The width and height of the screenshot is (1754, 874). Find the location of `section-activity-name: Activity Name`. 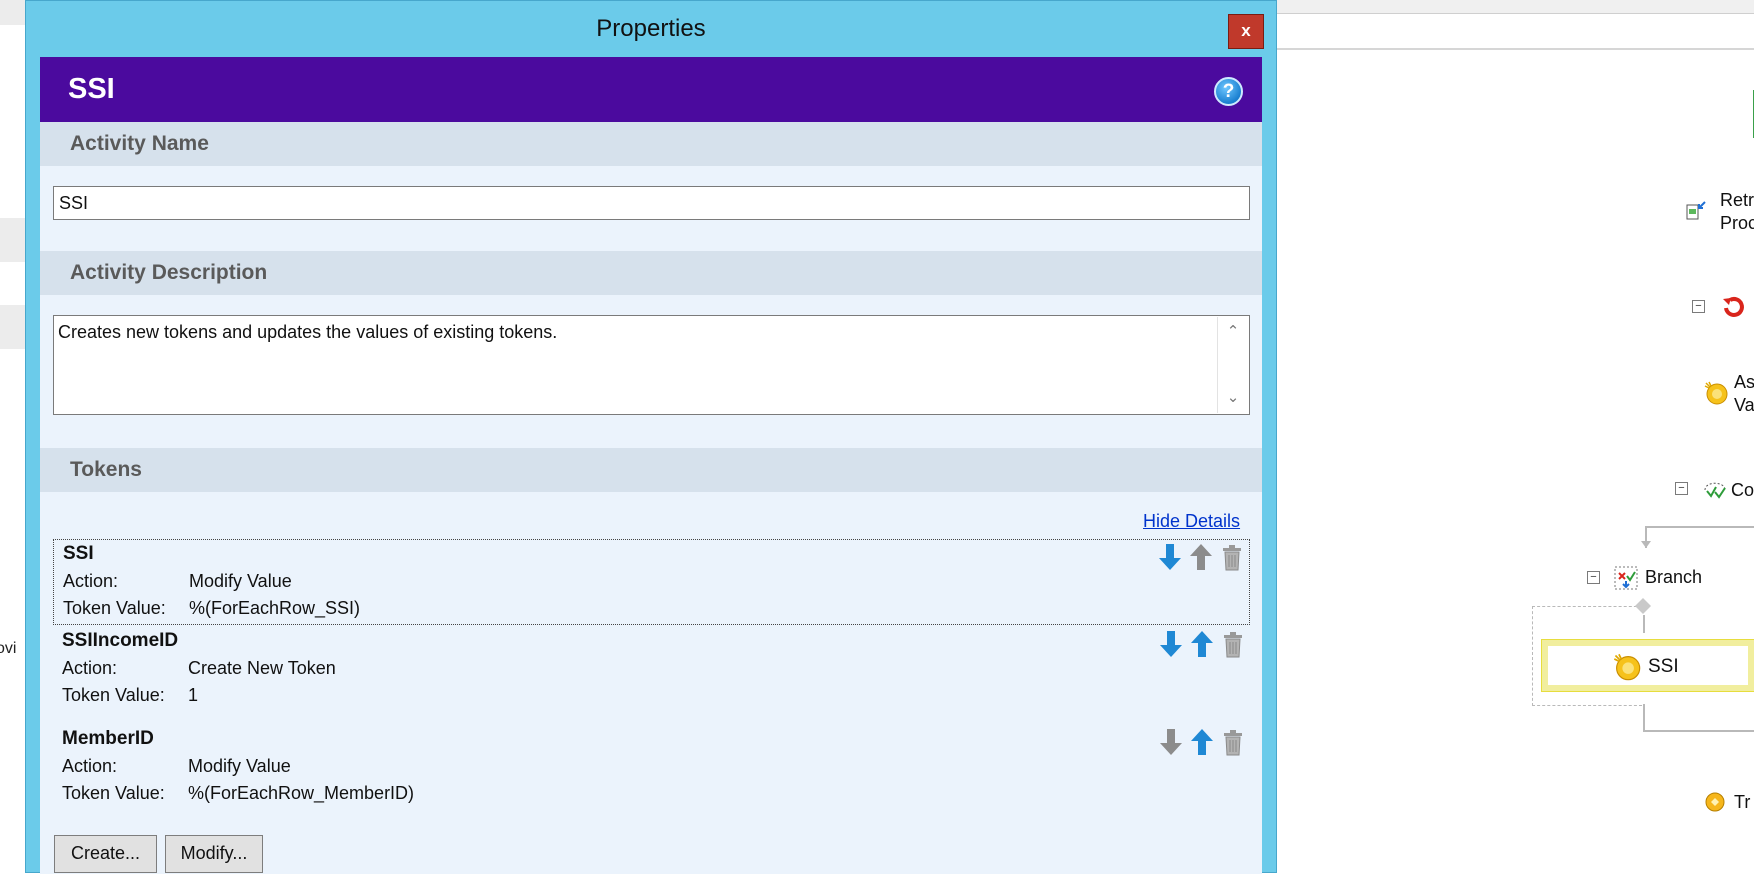

section-activity-name: Activity Name is located at coordinates (651, 144).